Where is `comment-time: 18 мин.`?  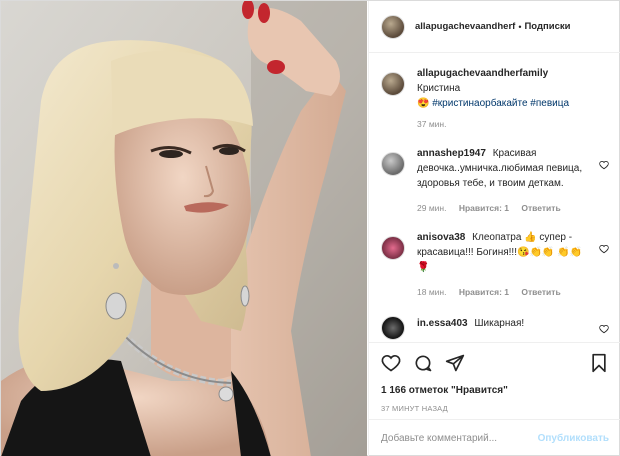 comment-time: 18 мин. is located at coordinates (431, 292).